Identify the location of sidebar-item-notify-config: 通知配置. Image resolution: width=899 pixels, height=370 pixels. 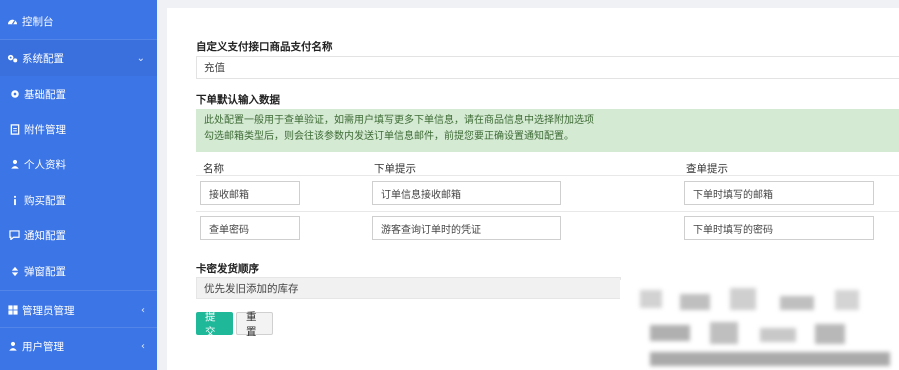
(78, 235).